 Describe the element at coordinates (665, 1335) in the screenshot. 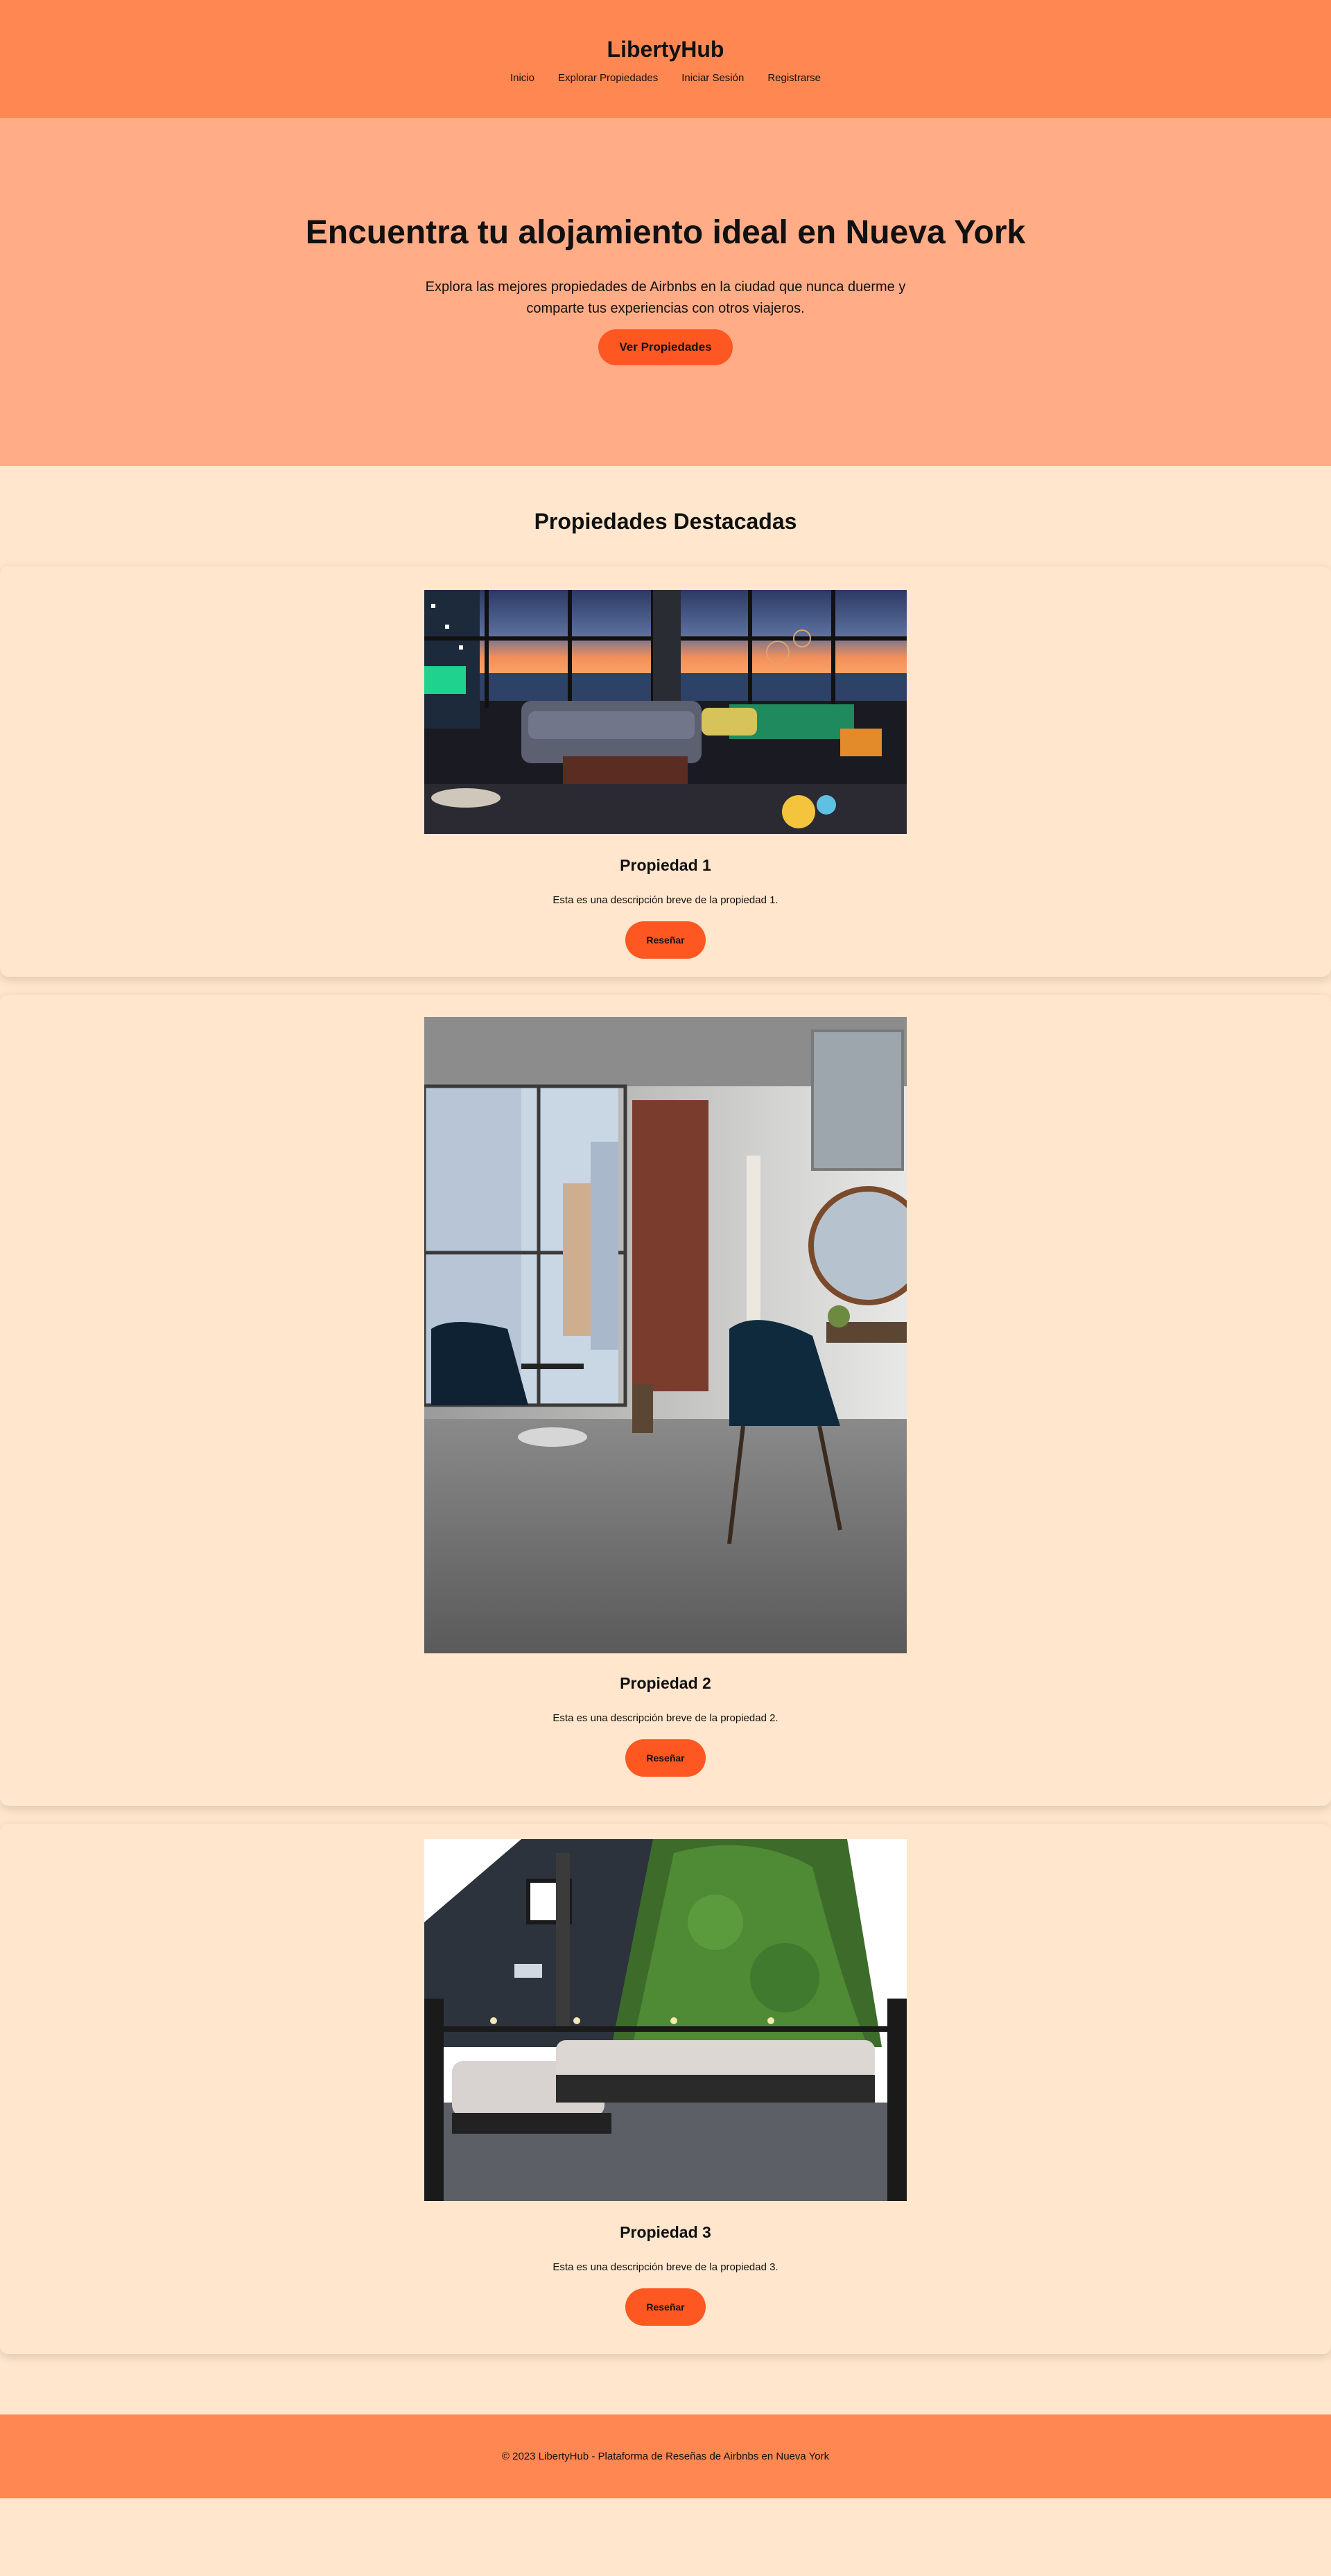

I see `property-2-image` at that location.